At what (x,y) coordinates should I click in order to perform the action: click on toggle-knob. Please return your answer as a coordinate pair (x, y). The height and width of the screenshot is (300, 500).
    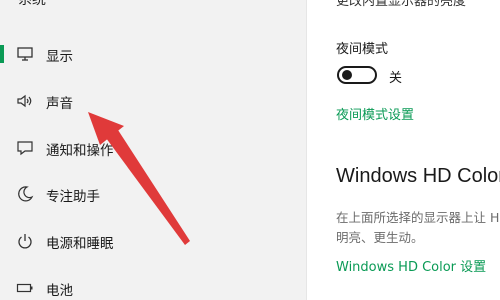
    Looking at the image, I should click on (347, 75).